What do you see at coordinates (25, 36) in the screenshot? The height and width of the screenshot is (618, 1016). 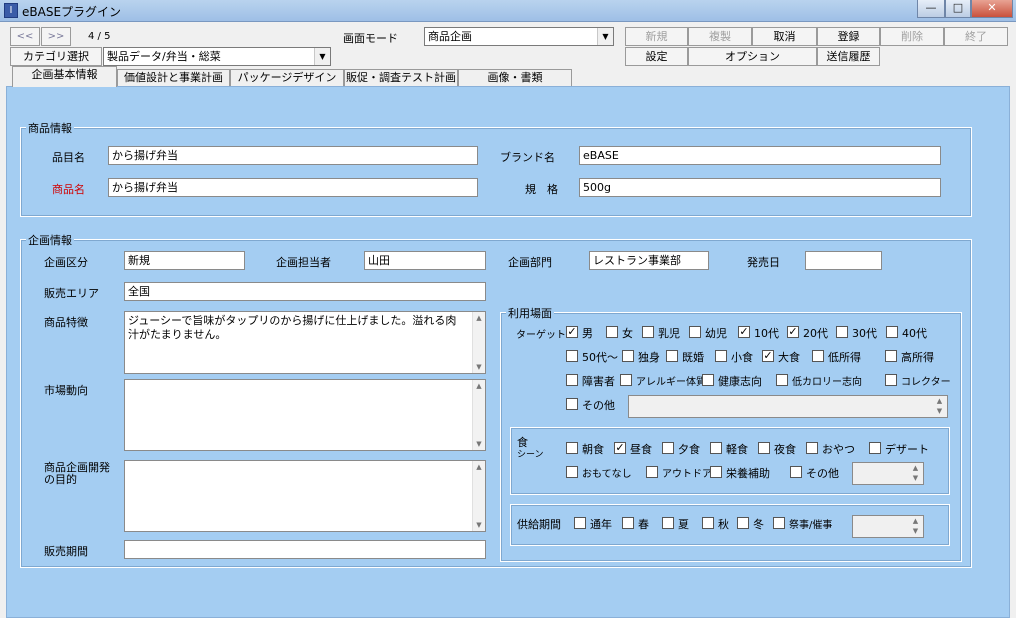 I see `prev-record-button: <<` at bounding box center [25, 36].